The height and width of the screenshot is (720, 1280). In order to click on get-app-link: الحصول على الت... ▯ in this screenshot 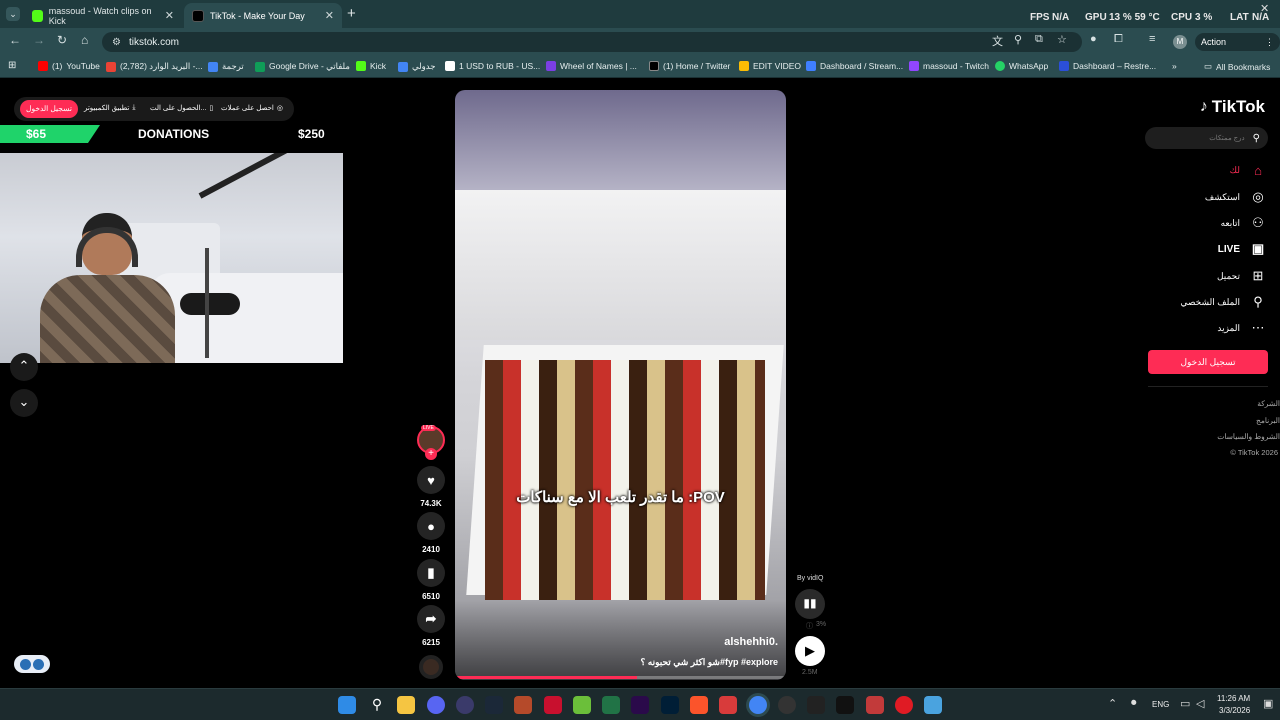, I will do `click(181, 108)`.